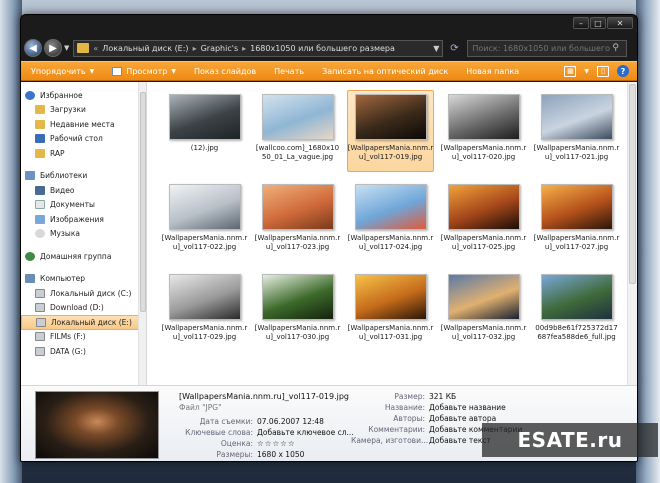 This screenshot has width=660, height=483. Describe the element at coordinates (83, 337) in the screenshot. I see `sidebar-item-drive-f: FILMs (F:)` at that location.